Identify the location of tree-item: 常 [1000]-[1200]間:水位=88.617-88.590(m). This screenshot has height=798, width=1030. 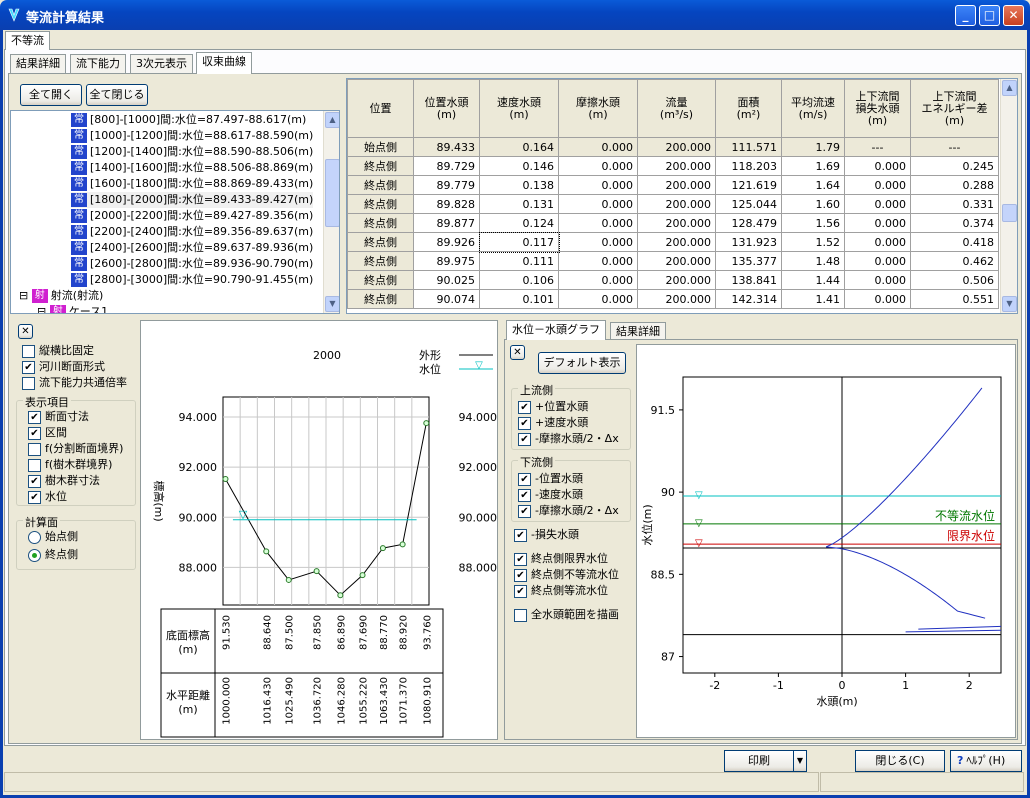
(192, 136).